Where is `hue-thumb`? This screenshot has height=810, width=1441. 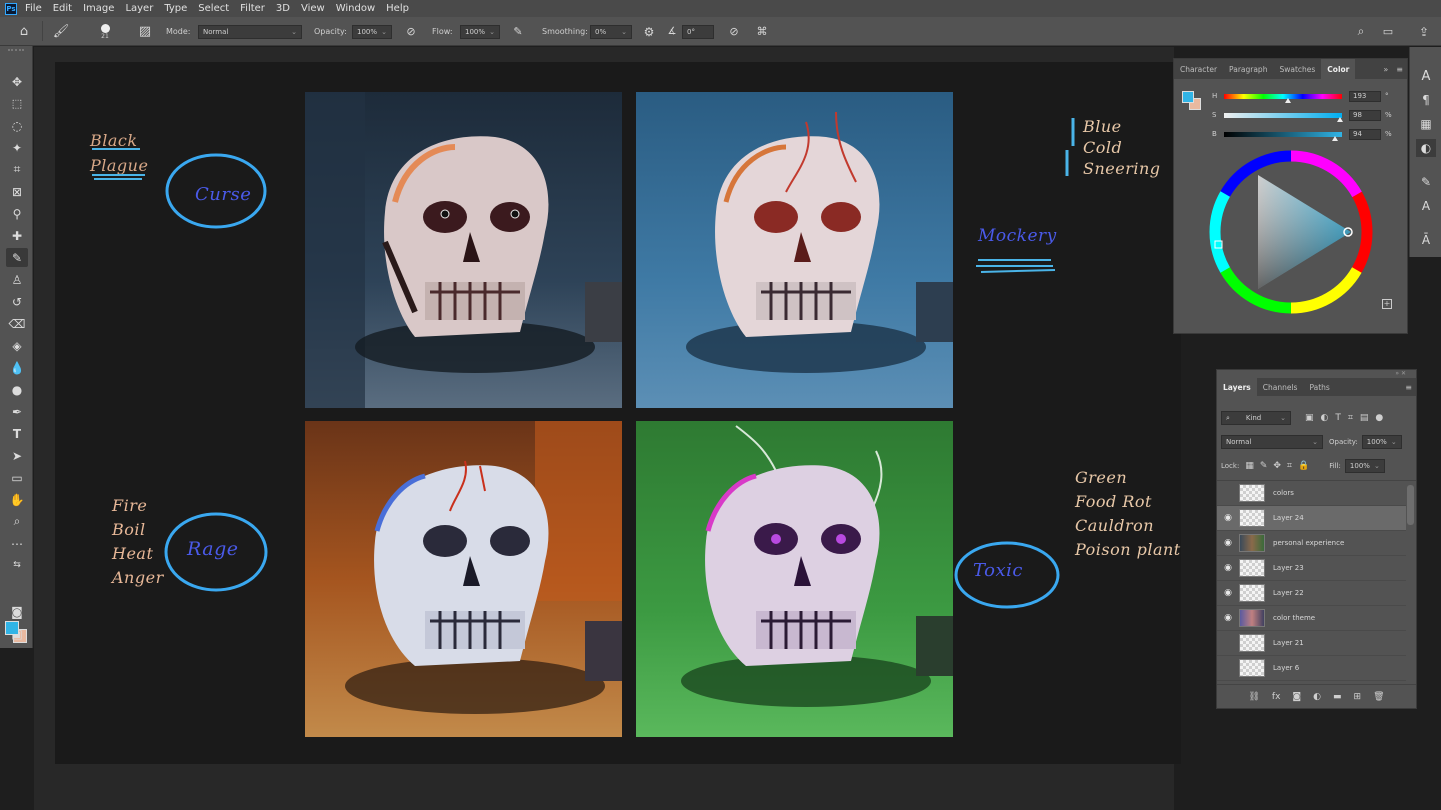 hue-thumb is located at coordinates (1287, 100).